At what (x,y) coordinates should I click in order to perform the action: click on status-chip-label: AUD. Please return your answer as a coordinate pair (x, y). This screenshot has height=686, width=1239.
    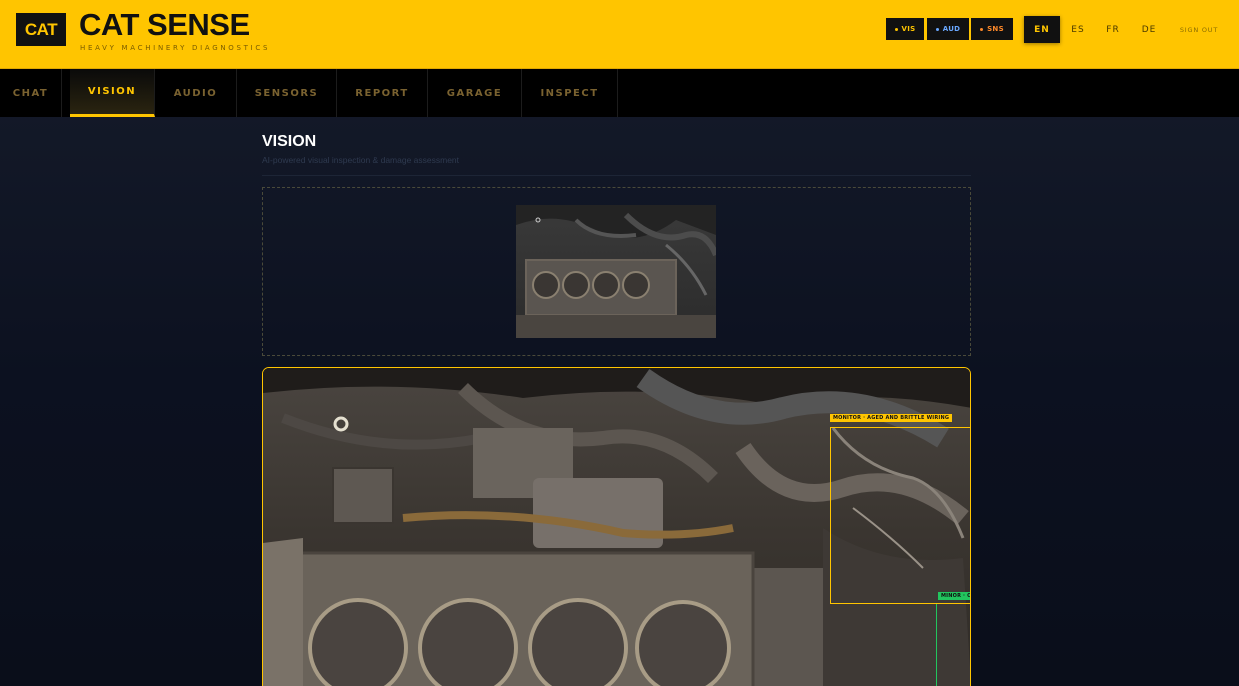
    Looking at the image, I should click on (951, 29).